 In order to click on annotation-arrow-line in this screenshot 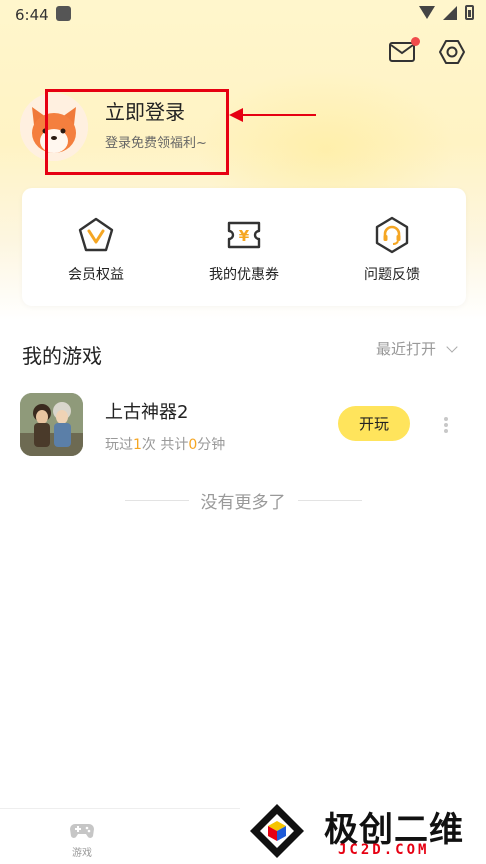, I will do `click(279, 115)`.